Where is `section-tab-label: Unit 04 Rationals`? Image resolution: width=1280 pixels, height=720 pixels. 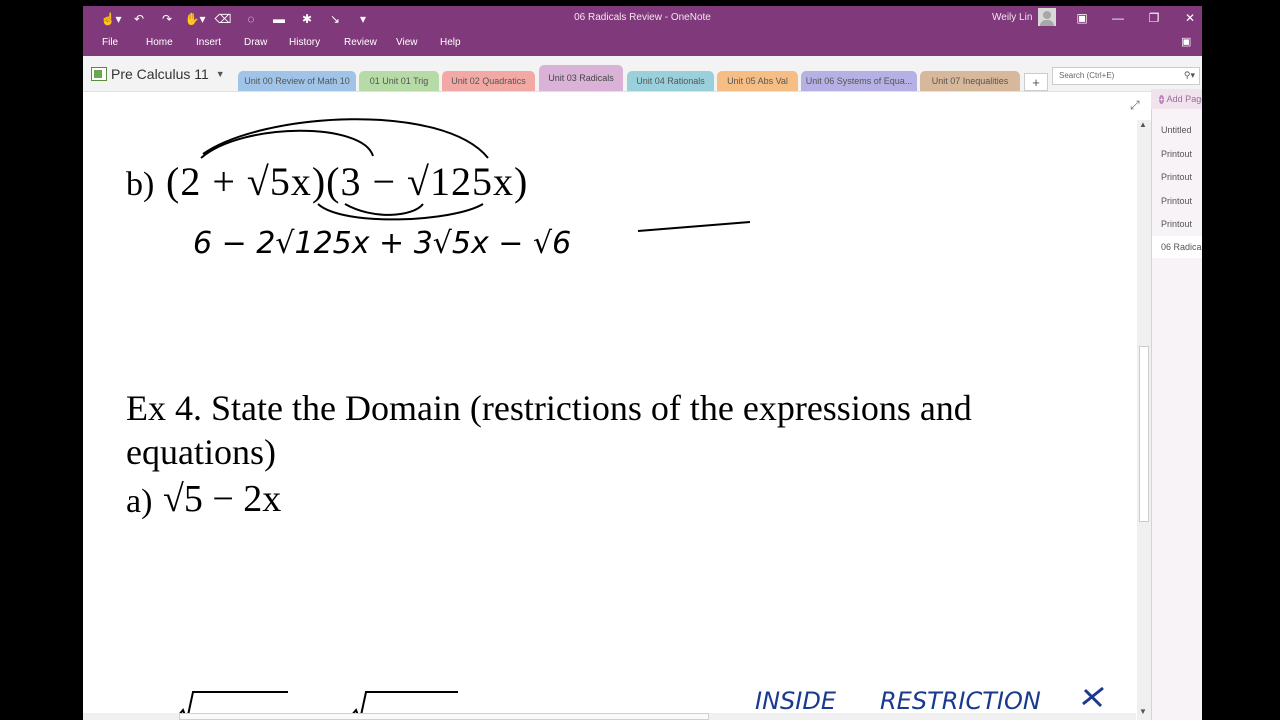
section-tab-label: Unit 04 Rationals is located at coordinates (670, 81).